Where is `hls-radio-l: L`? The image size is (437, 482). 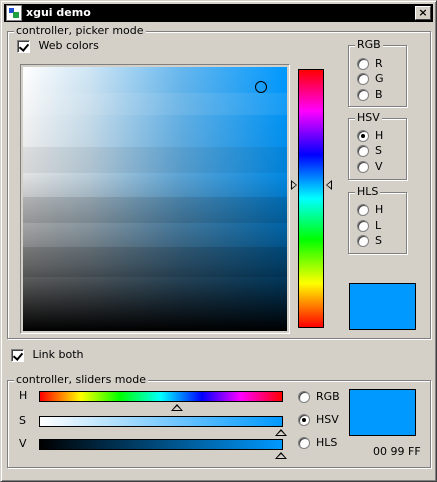 hls-radio-l: L is located at coordinates (369, 225).